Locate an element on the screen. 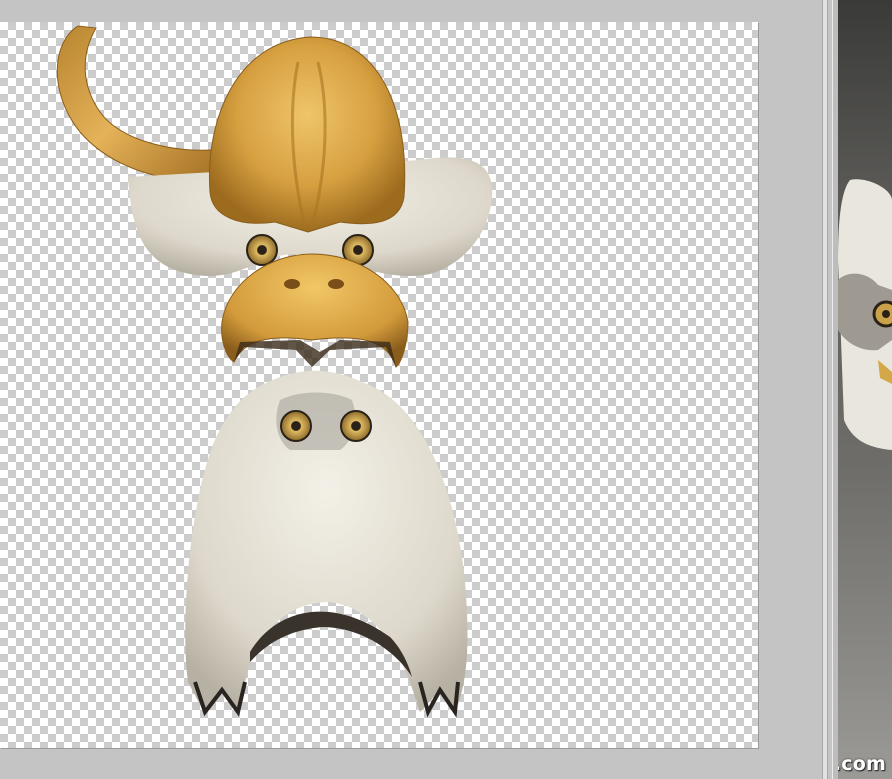  lower-left-eye is located at coordinates (296, 426).